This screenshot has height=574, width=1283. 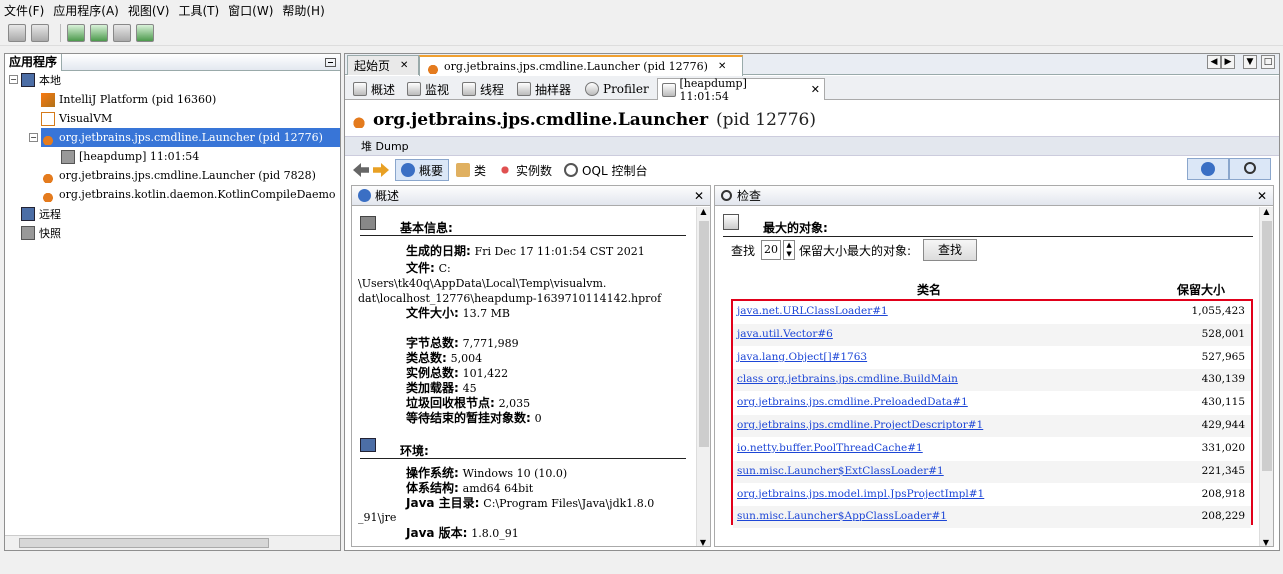 What do you see at coordinates (374, 89) in the screenshot?
I see `tab-overview: 概述` at bounding box center [374, 89].